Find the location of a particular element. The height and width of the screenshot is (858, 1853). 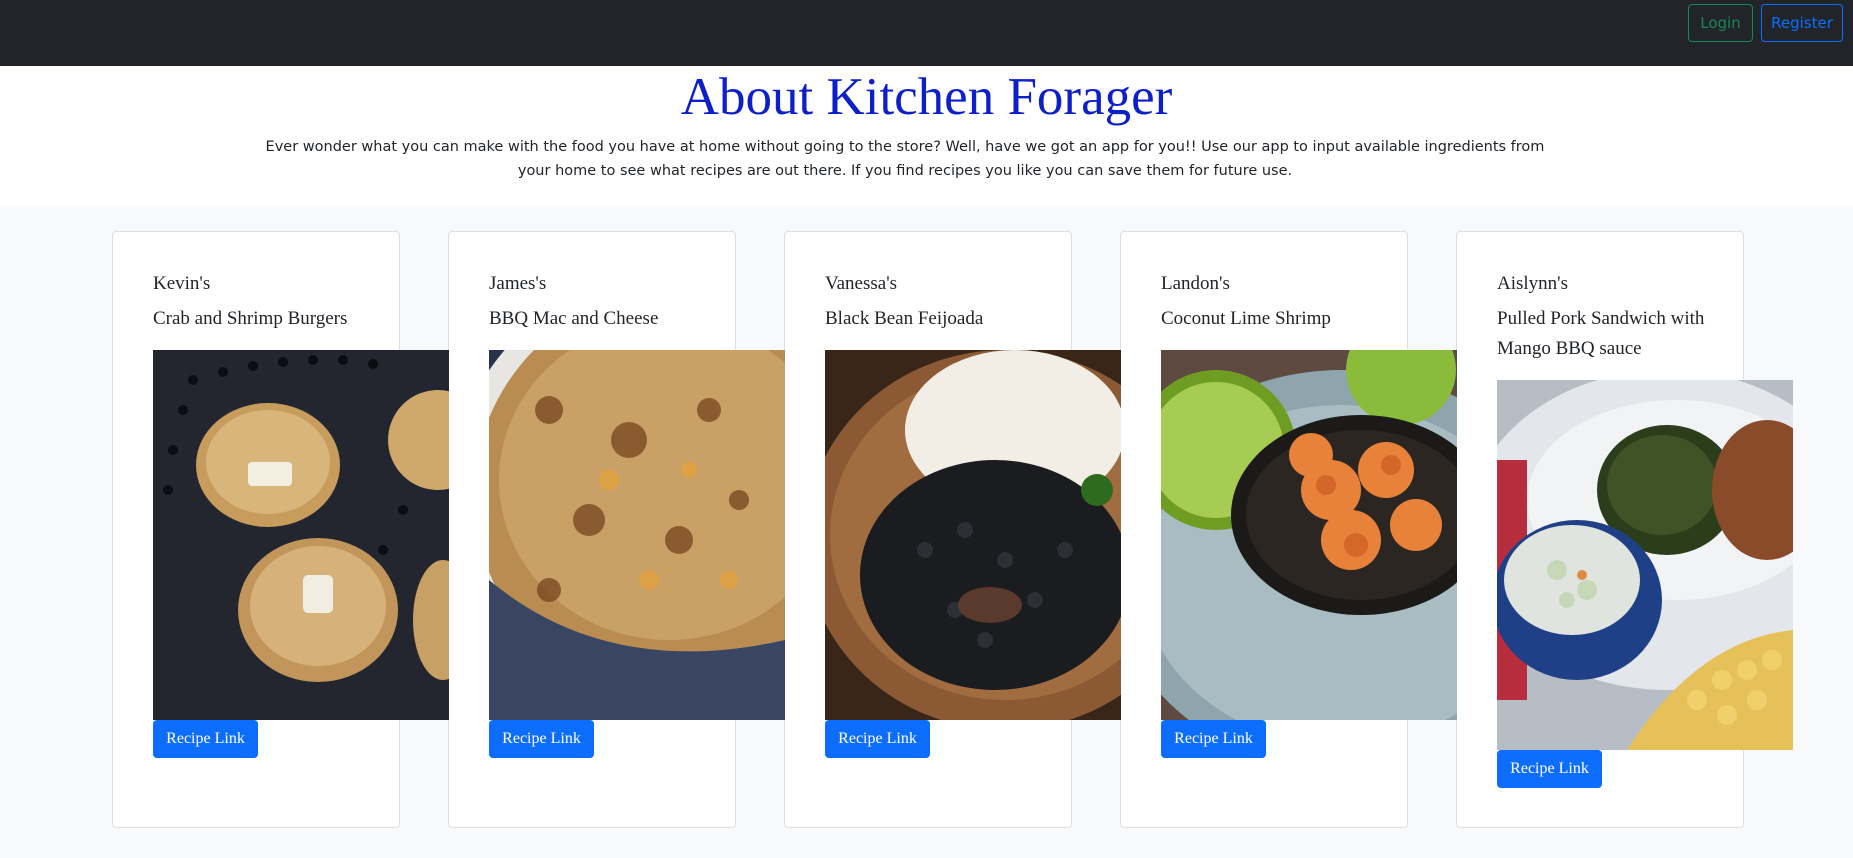

register-button: Register is located at coordinates (1802, 23).